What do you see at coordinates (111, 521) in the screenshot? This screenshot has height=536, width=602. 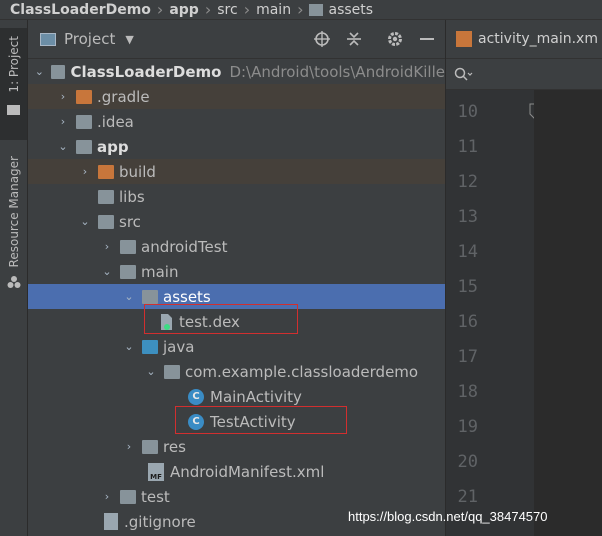 I see `ignore-file-icon` at bounding box center [111, 521].